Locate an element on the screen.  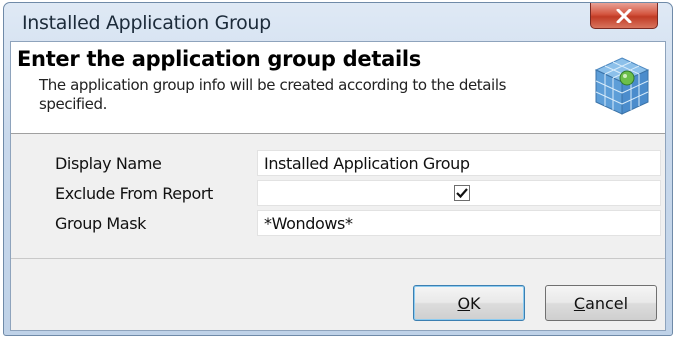
close-icon is located at coordinates (624, 15).